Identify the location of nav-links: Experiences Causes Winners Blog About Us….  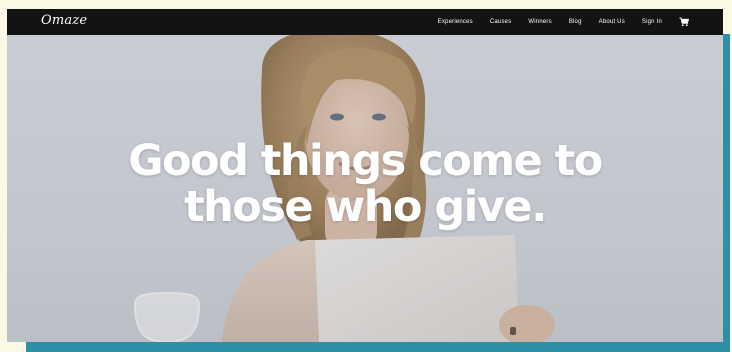
(563, 22).